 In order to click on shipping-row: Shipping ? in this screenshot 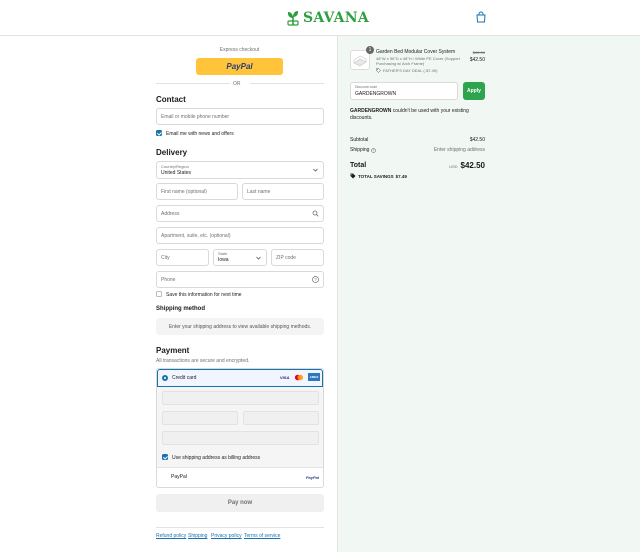, I will do `click(363, 150)`.